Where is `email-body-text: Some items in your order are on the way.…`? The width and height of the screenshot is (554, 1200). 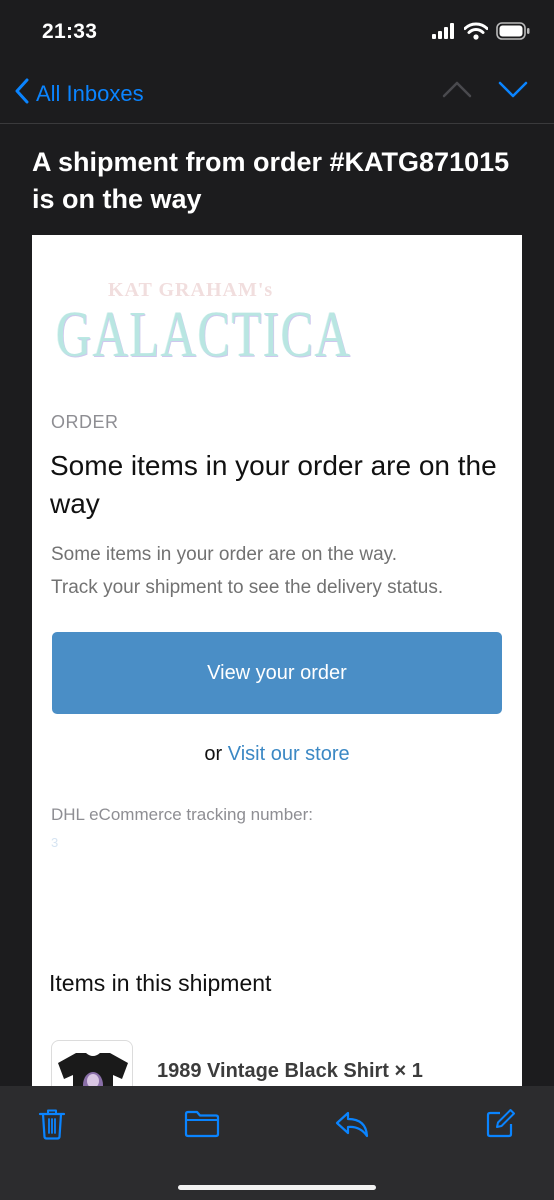 email-body-text: Some items in your order are on the way.… is located at coordinates (281, 571).